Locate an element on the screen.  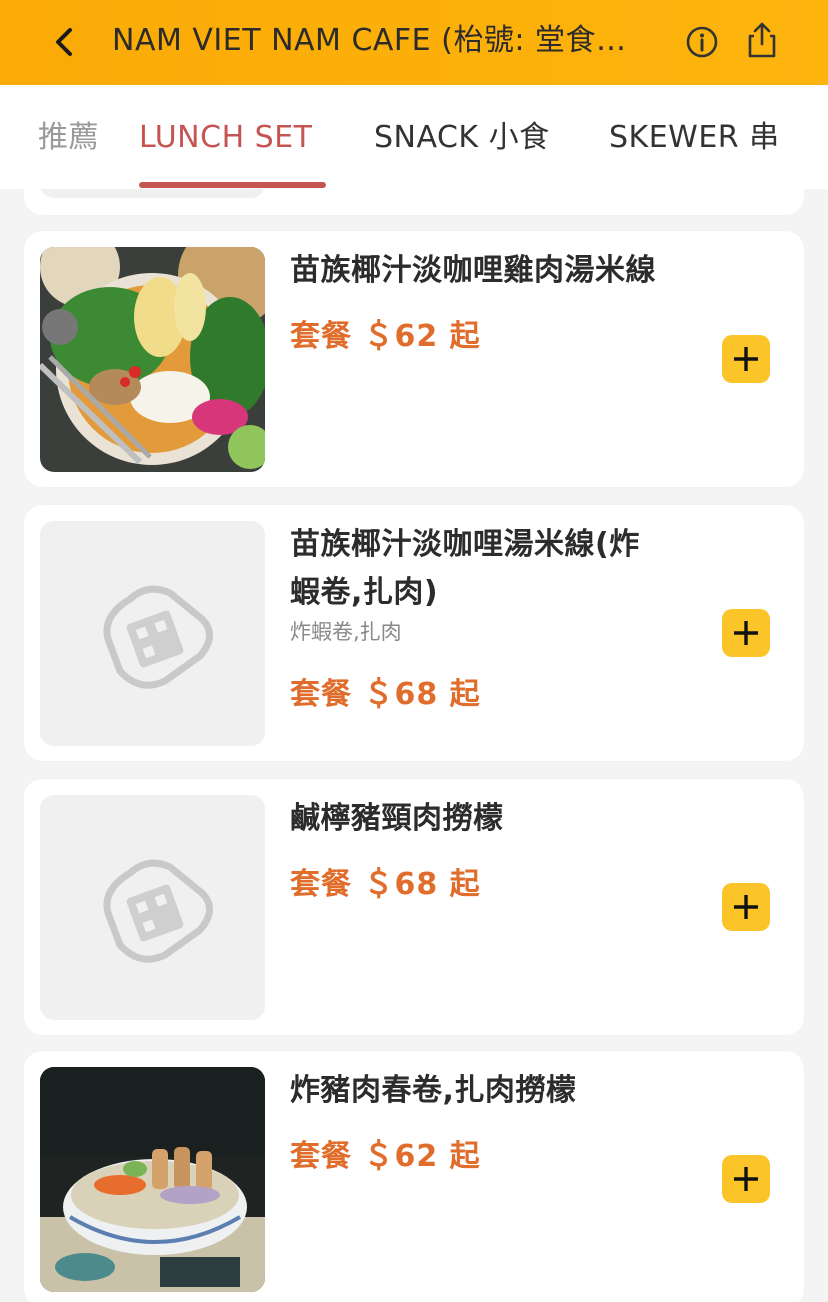
item-name: 苗族椰汁淡咖哩雞肉湯米線 is located at coordinates (473, 270).